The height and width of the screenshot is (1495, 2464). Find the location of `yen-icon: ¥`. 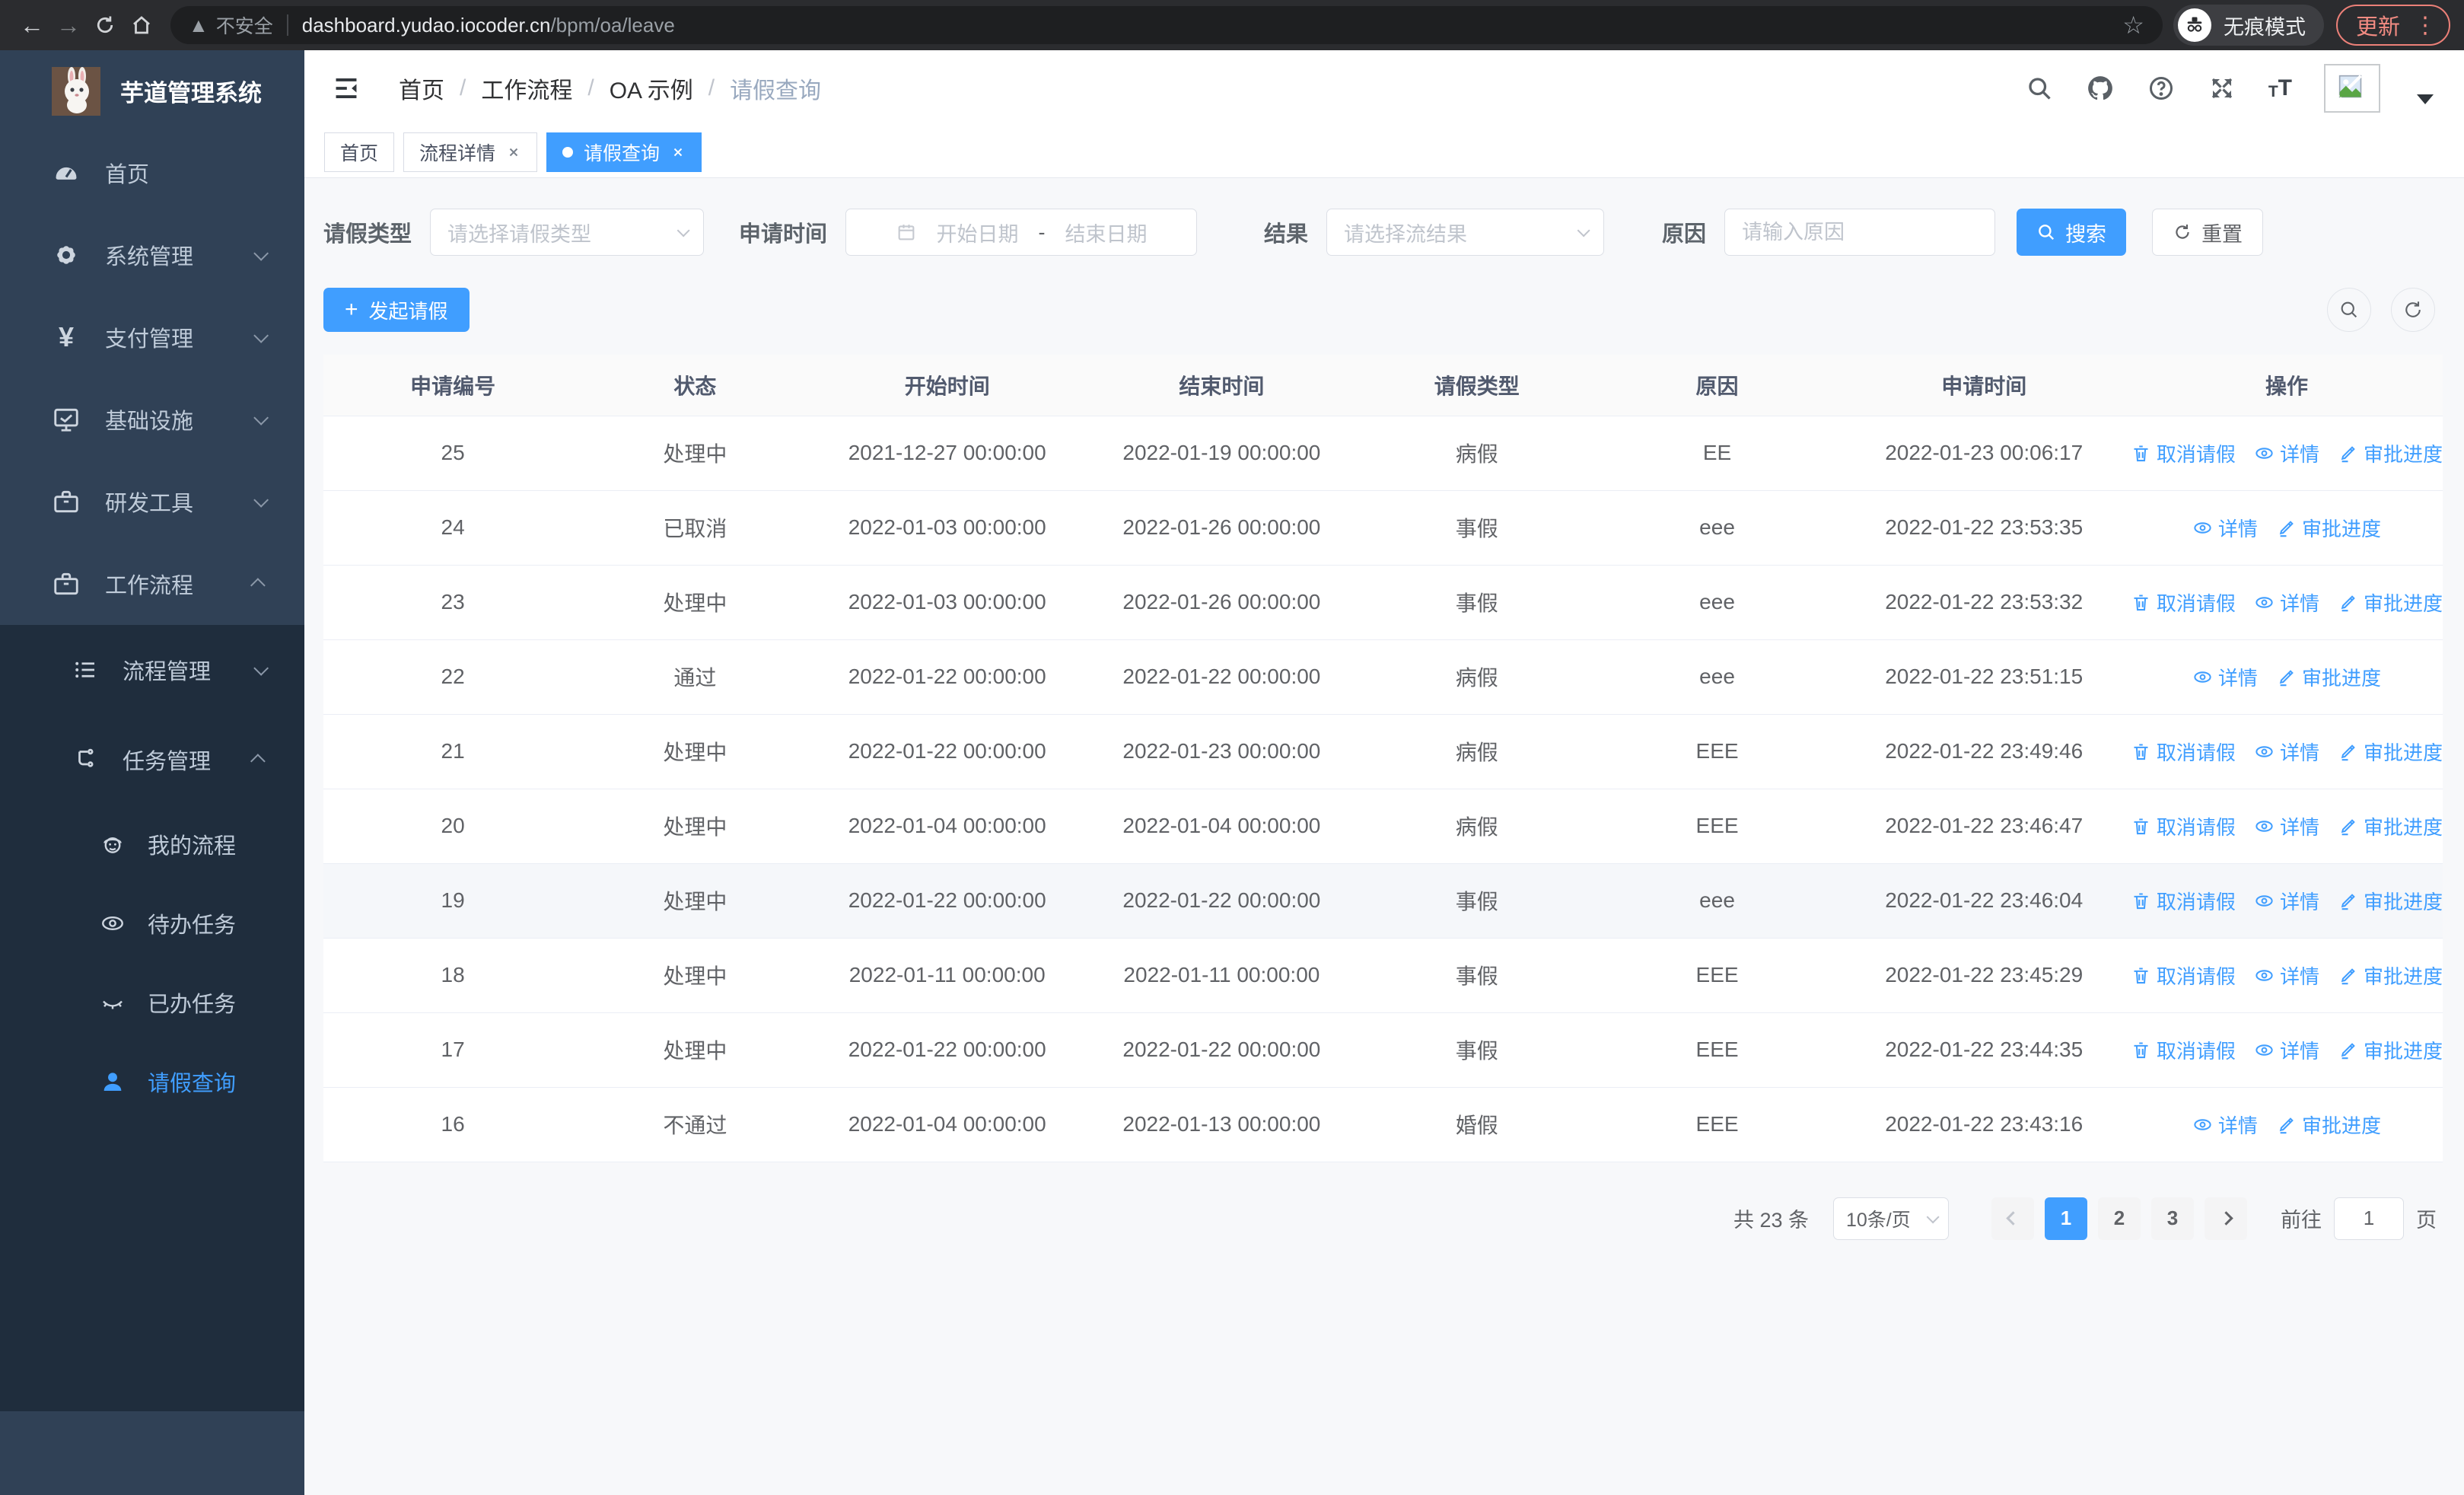

yen-icon: ¥ is located at coordinates (66, 336).